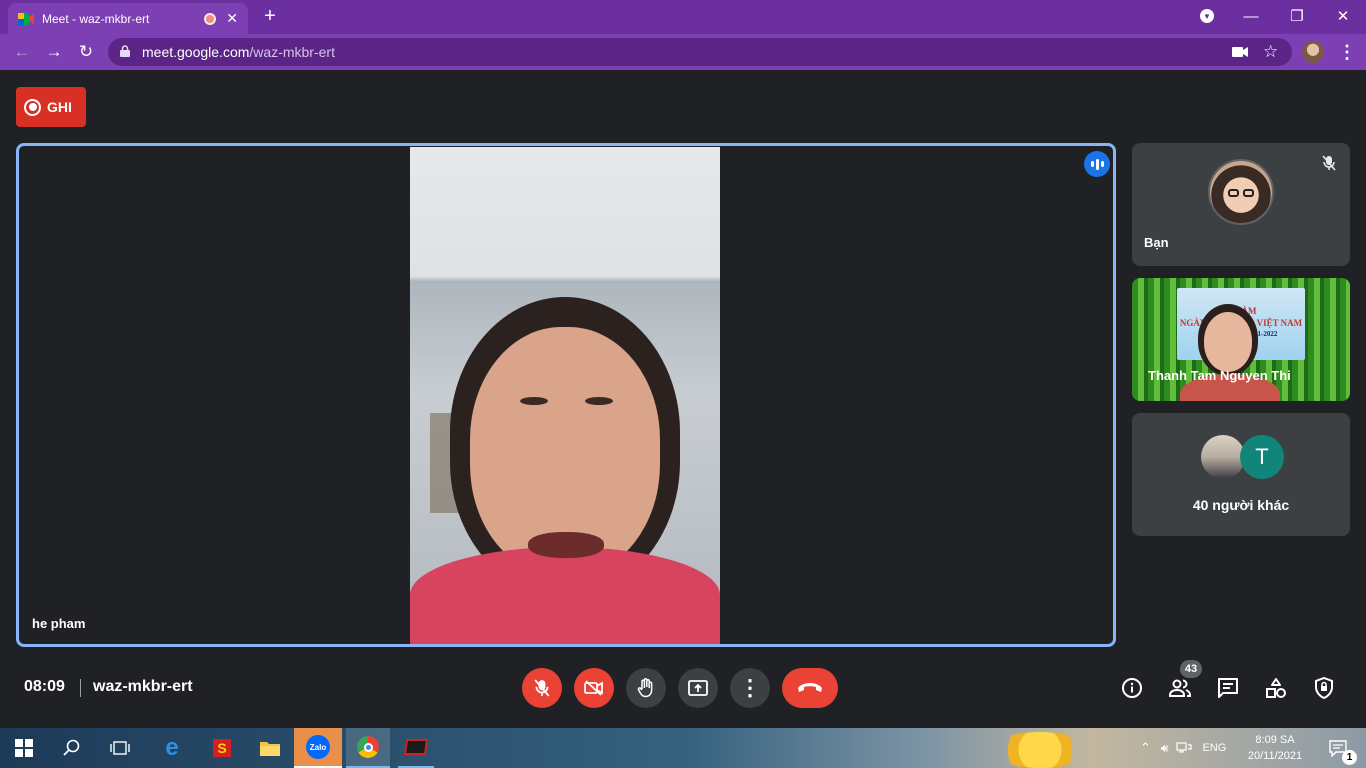 The image size is (1366, 768). What do you see at coordinates (700, 52) in the screenshot?
I see `address-bar: meet.google.com/waz-mkbr-ert` at bounding box center [700, 52].